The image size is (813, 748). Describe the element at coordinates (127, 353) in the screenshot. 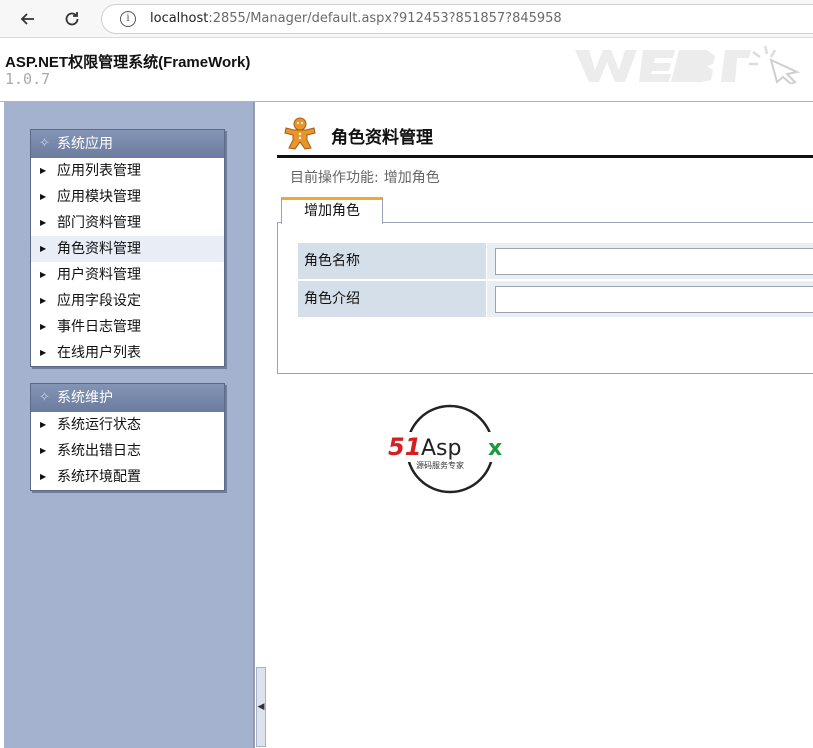

I see `sidebar-item-online-users: ▶ 在线用户列表` at that location.